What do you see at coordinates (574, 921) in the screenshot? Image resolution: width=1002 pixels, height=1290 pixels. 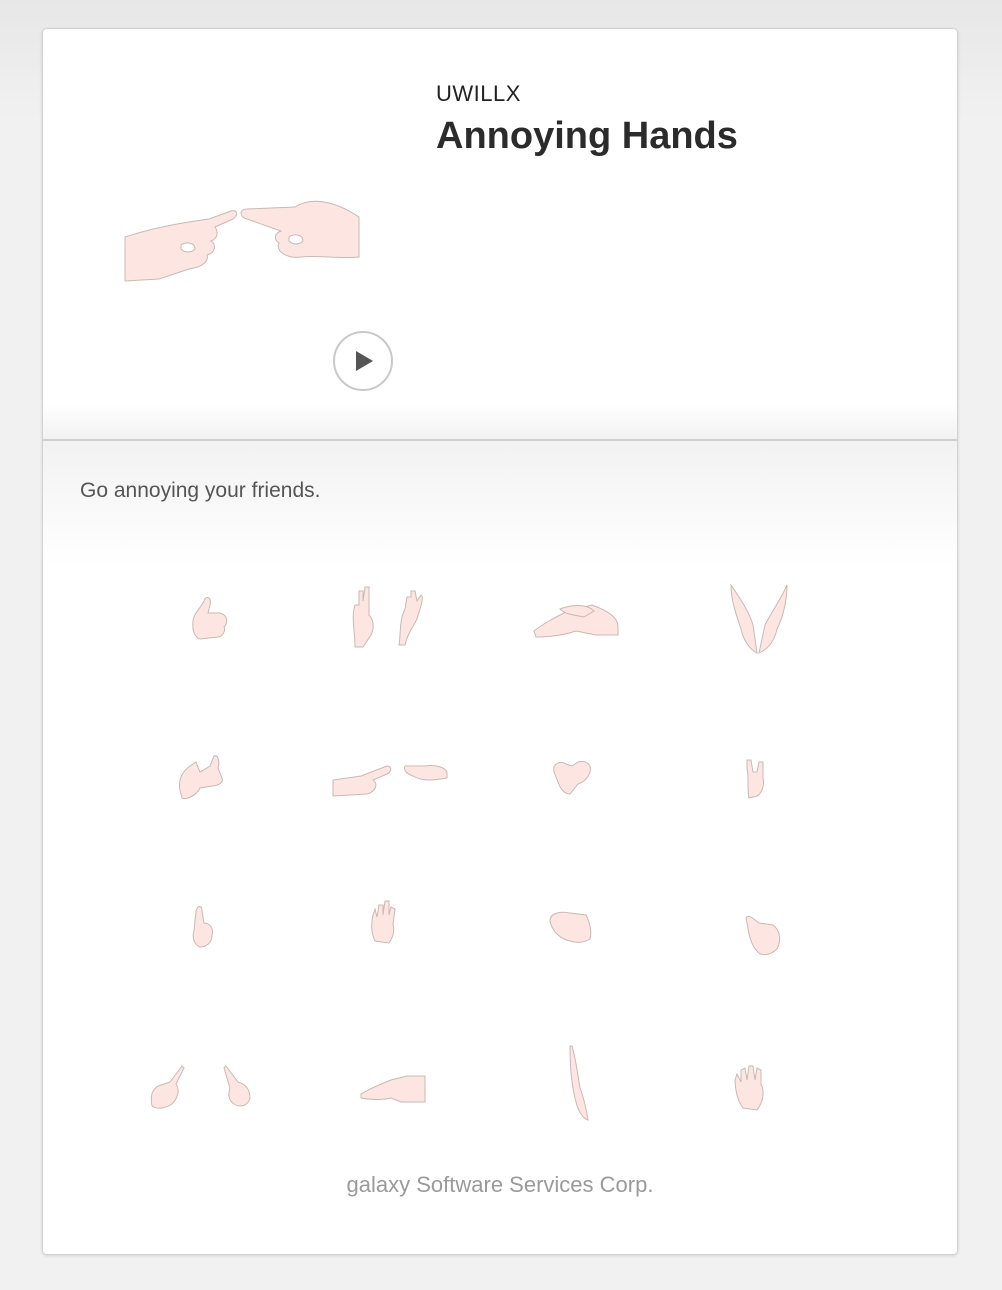 I see `fist-icon` at bounding box center [574, 921].